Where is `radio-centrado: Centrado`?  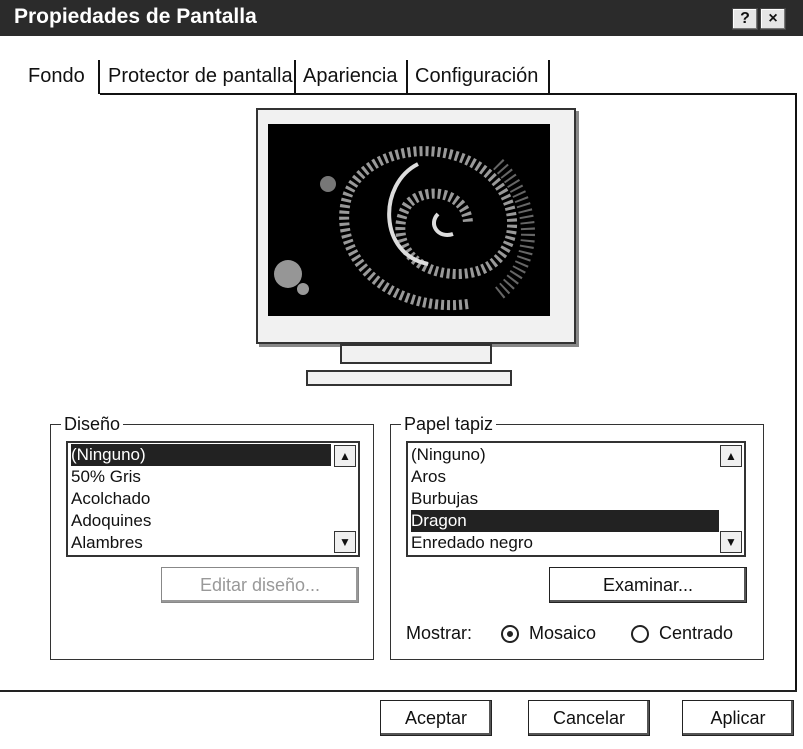 radio-centrado: Centrado is located at coordinates (682, 633).